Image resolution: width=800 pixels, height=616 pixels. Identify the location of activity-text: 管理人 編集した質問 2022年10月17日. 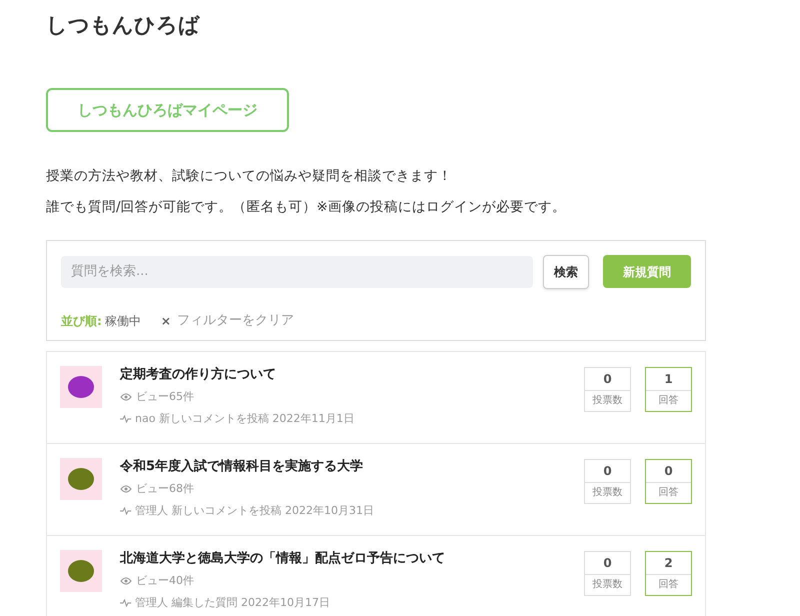
(232, 602).